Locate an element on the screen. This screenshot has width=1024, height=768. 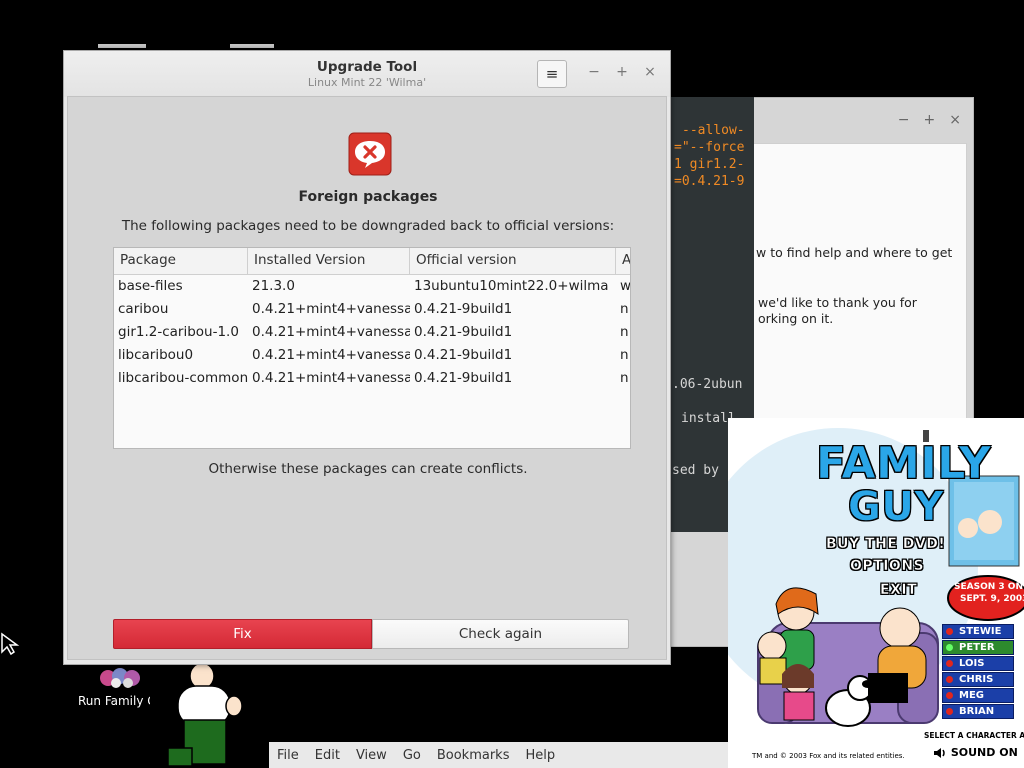
character-meg: MEG is located at coordinates (978, 695).